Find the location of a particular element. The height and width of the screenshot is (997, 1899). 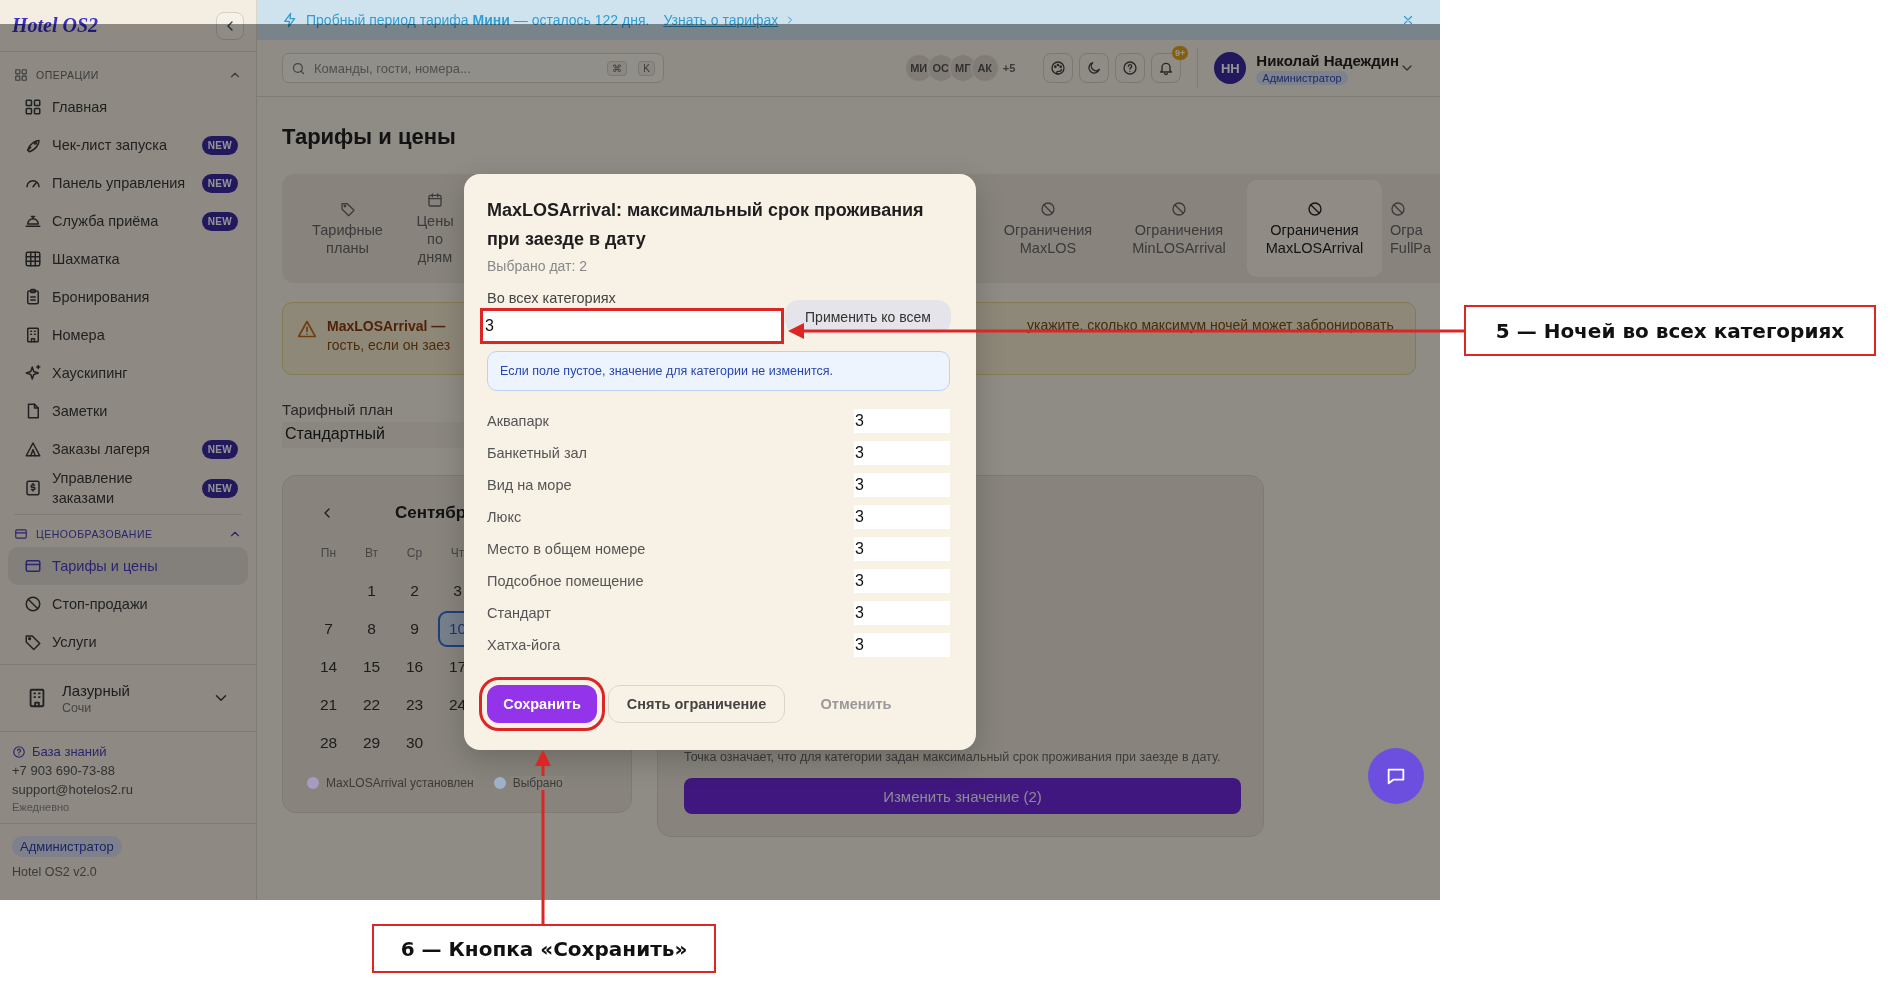

warning-text: гость, если он заез is located at coordinates (389, 345).